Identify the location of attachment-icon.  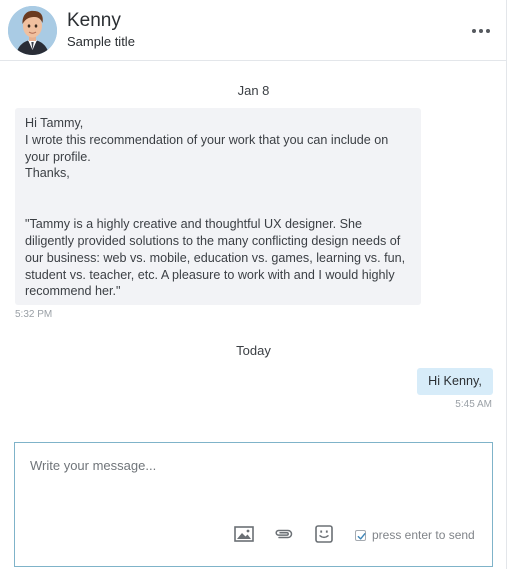
(284, 534).